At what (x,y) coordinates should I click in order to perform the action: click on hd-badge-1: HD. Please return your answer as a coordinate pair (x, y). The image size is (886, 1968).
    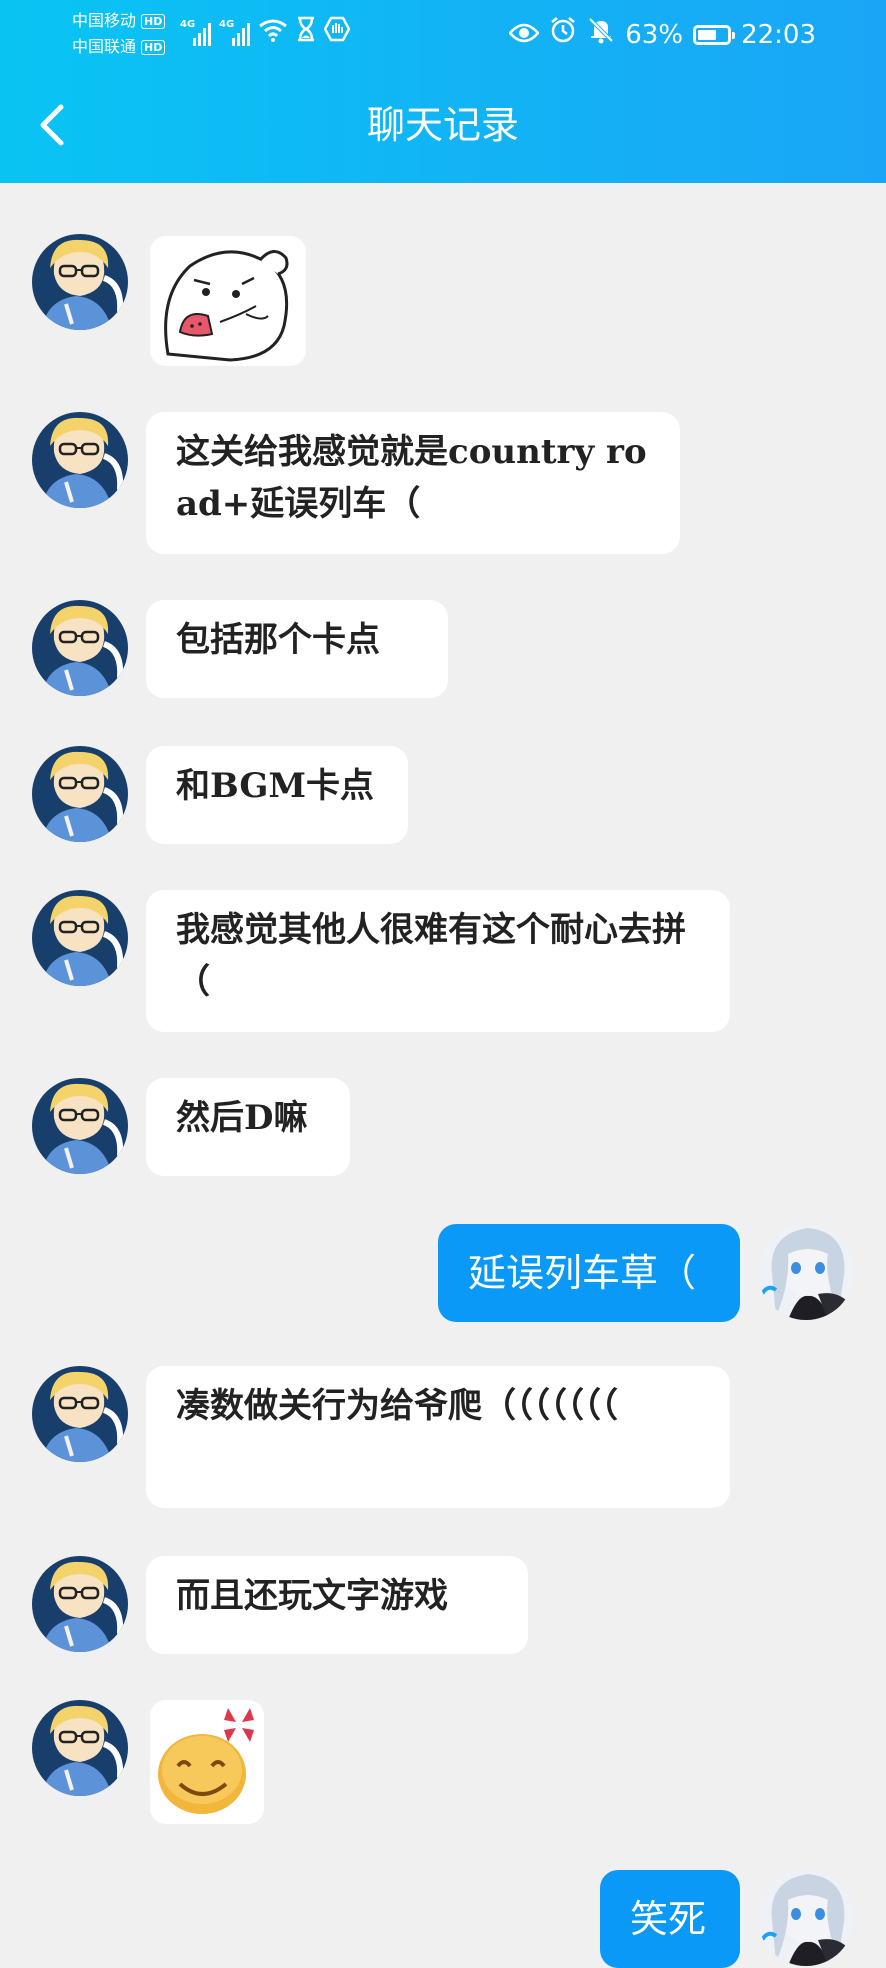
    Looking at the image, I should click on (153, 21).